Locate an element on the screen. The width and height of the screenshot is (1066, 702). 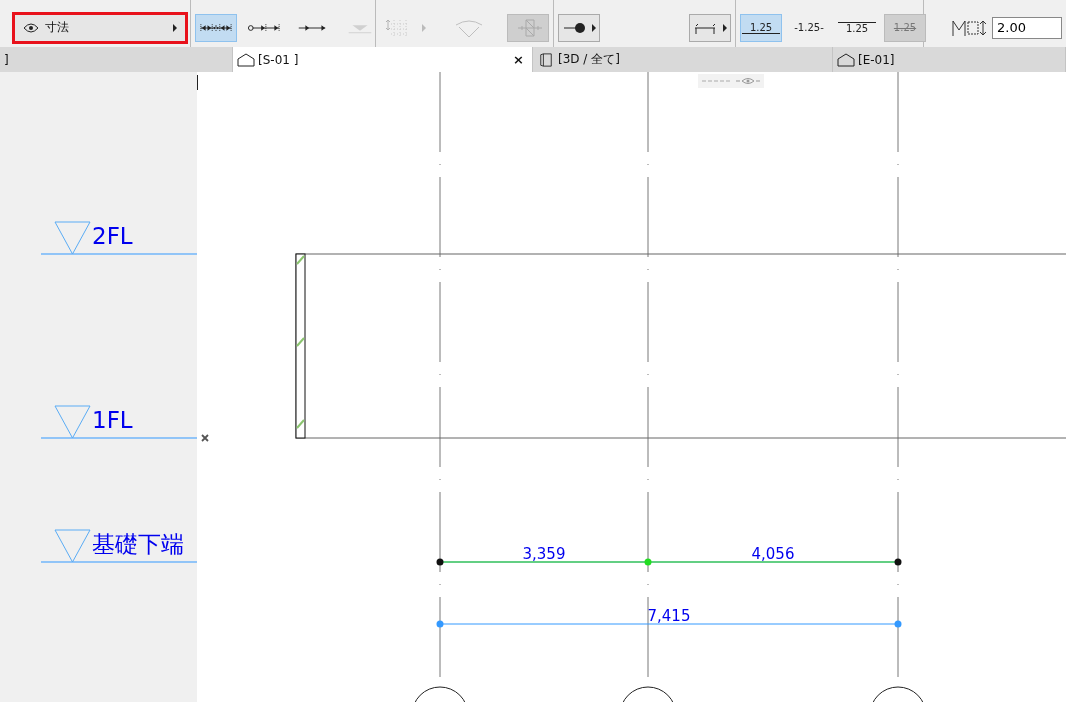
dot-marker-button is located at coordinates (579, 27).